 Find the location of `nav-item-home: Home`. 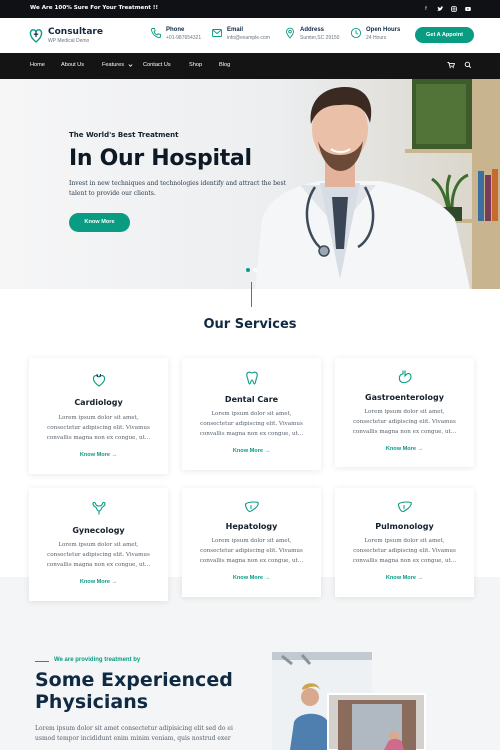

nav-item-home: Home is located at coordinates (37, 65).